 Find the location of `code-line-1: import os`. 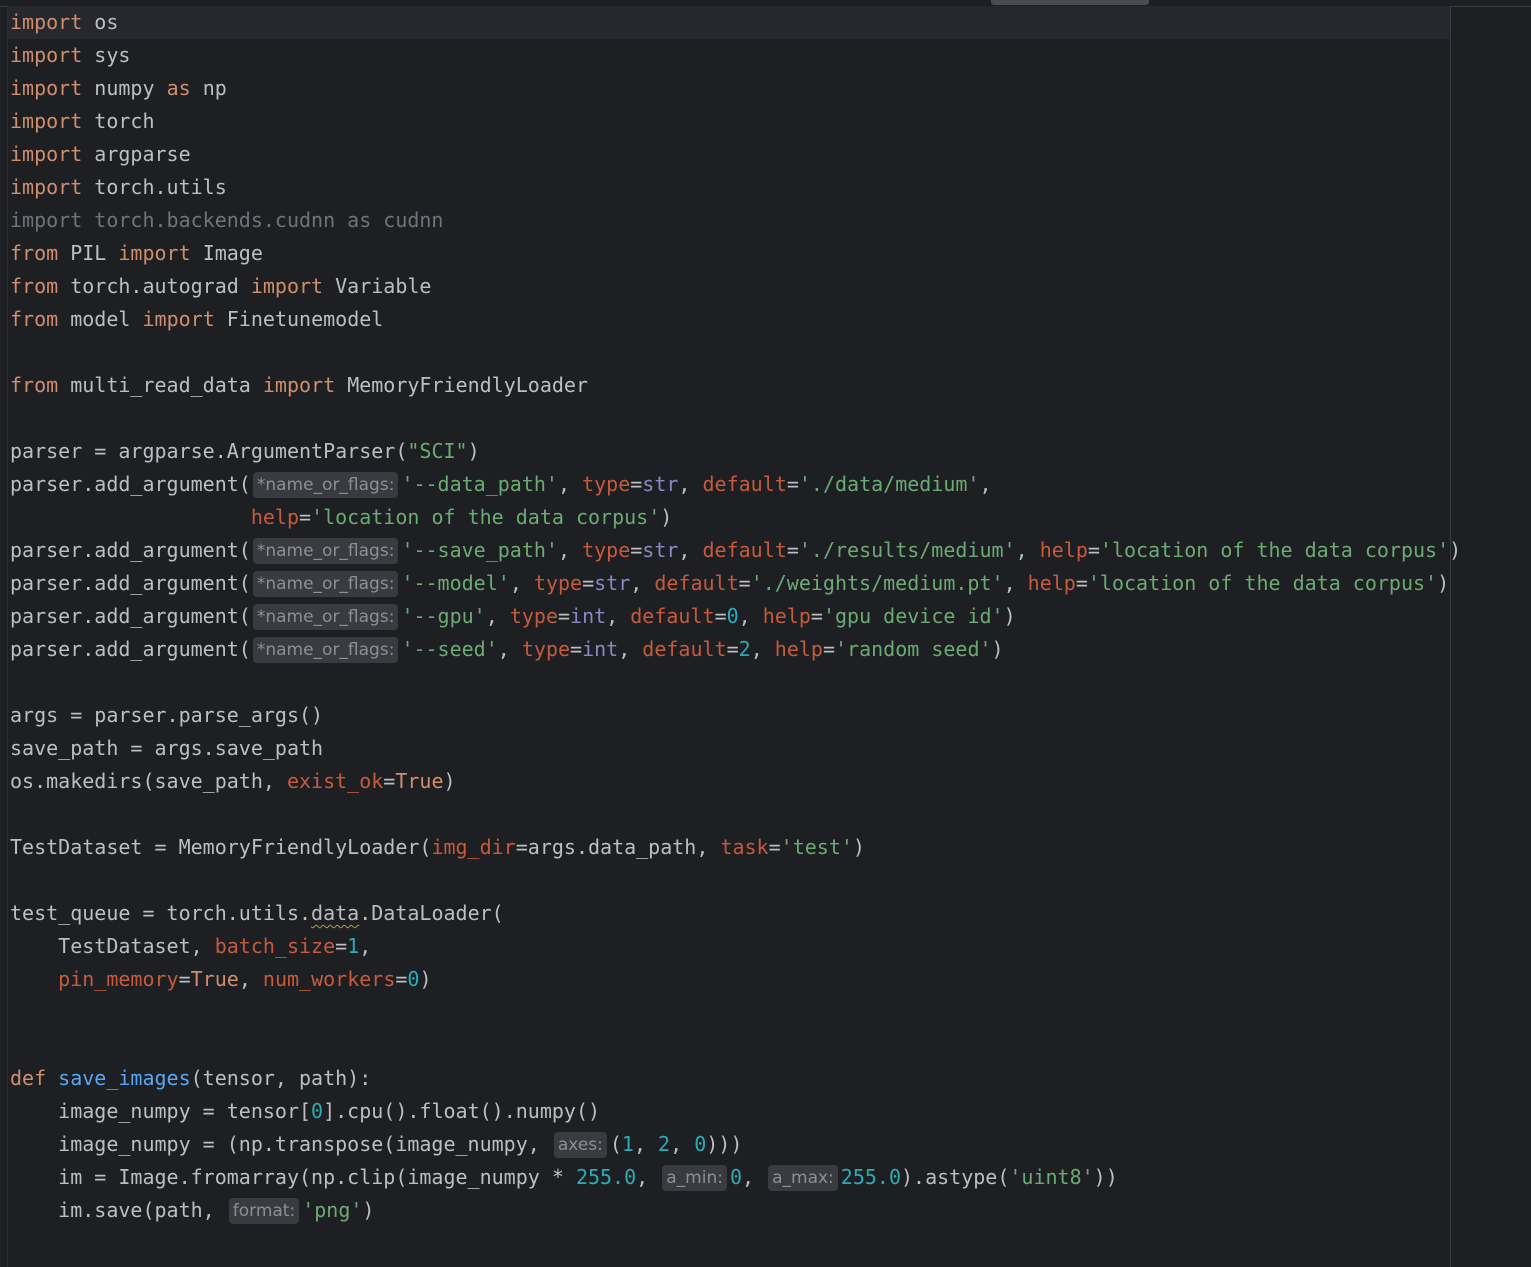

code-line-1: import os is located at coordinates (729, 22).